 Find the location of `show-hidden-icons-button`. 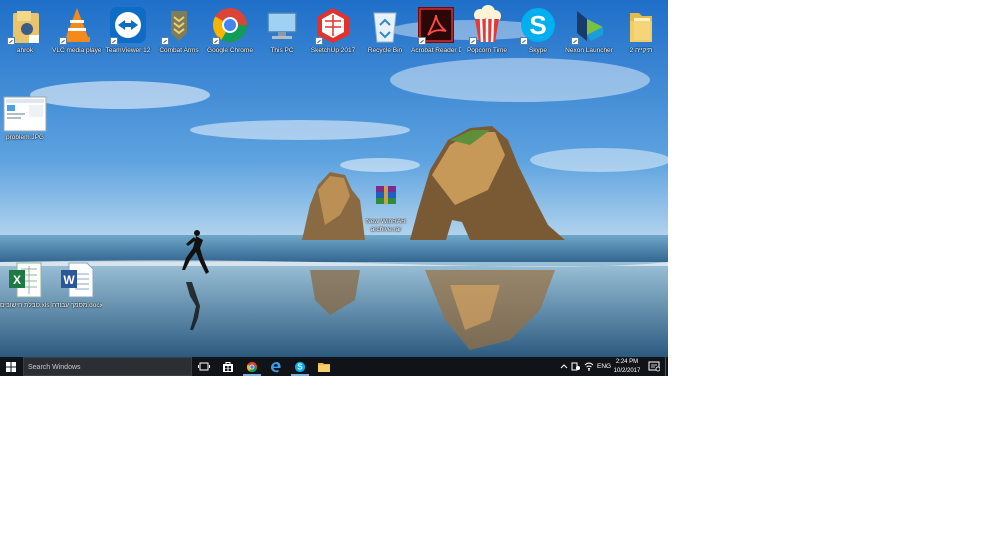

show-hidden-icons-button is located at coordinates (564, 366).